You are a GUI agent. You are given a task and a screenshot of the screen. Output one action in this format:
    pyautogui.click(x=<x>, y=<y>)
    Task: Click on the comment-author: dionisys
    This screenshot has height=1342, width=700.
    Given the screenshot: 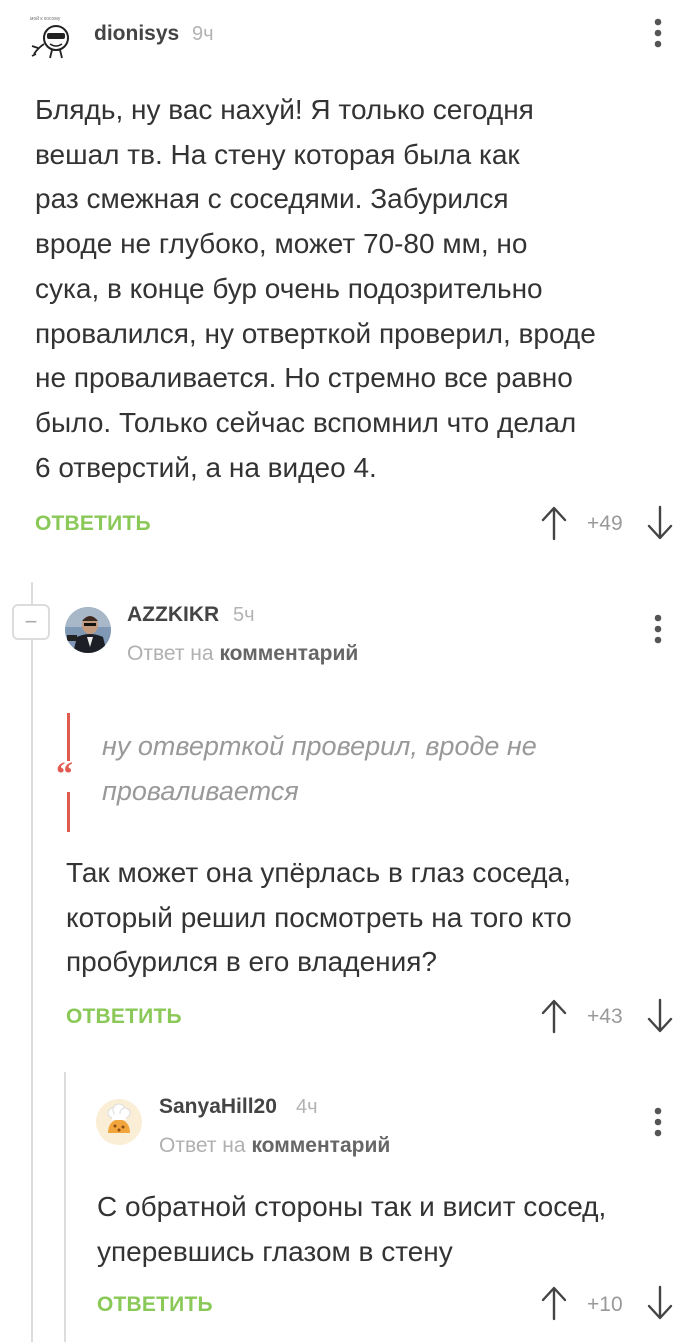 What is the action you would take?
    pyautogui.click(x=136, y=34)
    